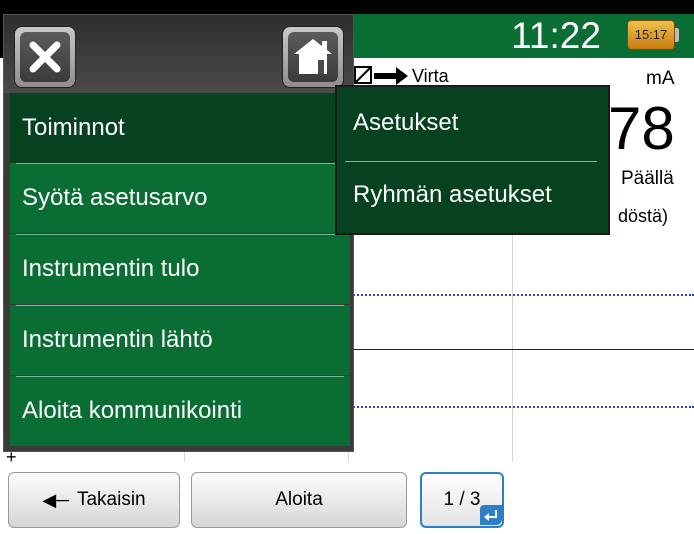 The height and width of the screenshot is (534, 694). I want to click on channel-state: Päällä, so click(647, 178).